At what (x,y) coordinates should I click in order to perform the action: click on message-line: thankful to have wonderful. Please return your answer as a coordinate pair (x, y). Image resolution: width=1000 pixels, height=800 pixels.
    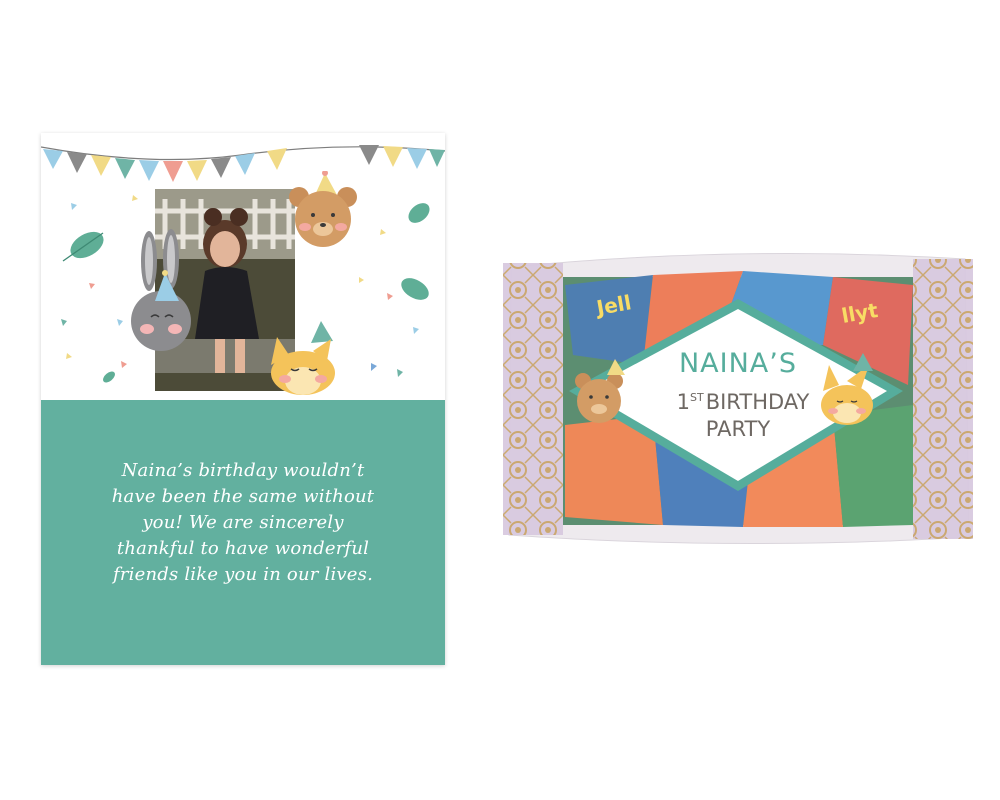
    Looking at the image, I should click on (243, 548).